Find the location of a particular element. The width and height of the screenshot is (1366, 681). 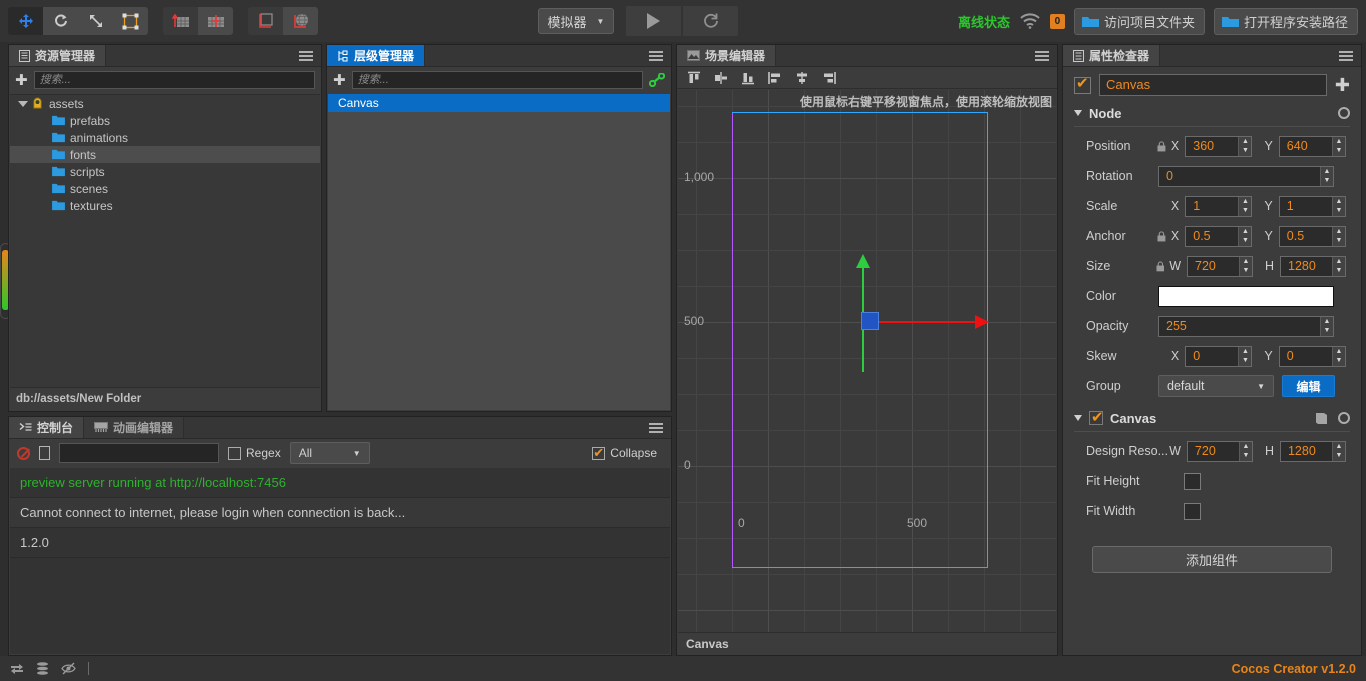

skew-x-stepper: ▲ ▼ is located at coordinates (1245, 356).